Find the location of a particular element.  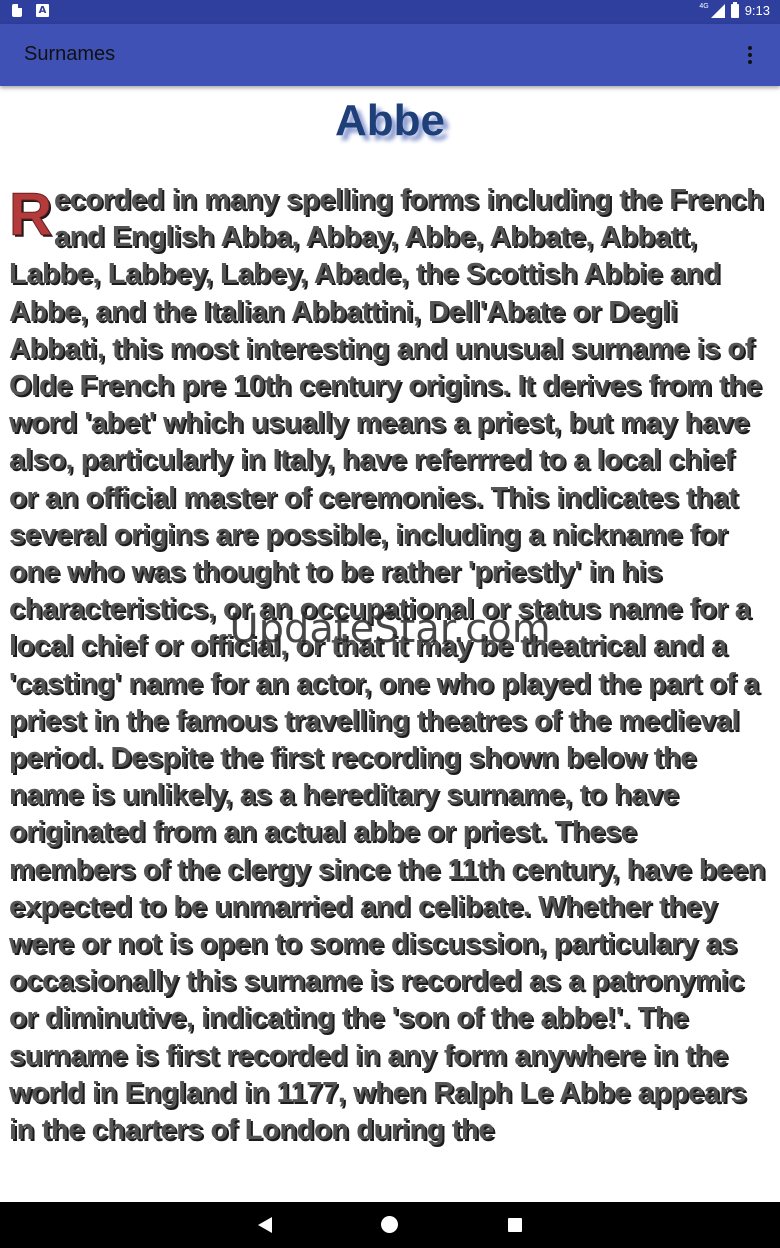

recents-icon is located at coordinates (515, 1225).